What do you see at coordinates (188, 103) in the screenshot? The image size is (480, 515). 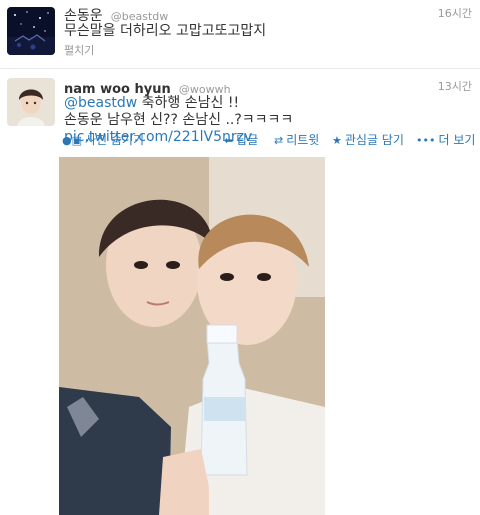 I see `tweet-text-rest: 축하행 손남신 !!` at bounding box center [188, 103].